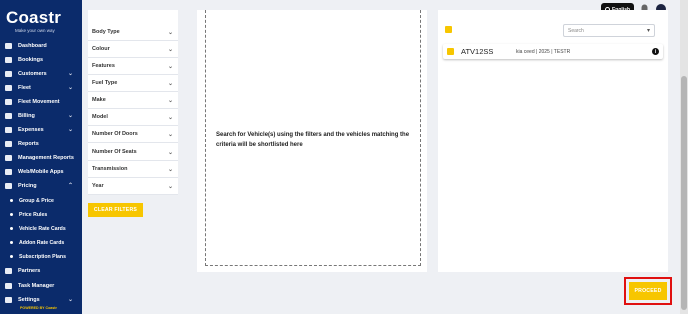 The image size is (688, 314). What do you see at coordinates (41, 186) in the screenshot?
I see `sidebar-item-pricing: Pricing ⌃` at bounding box center [41, 186].